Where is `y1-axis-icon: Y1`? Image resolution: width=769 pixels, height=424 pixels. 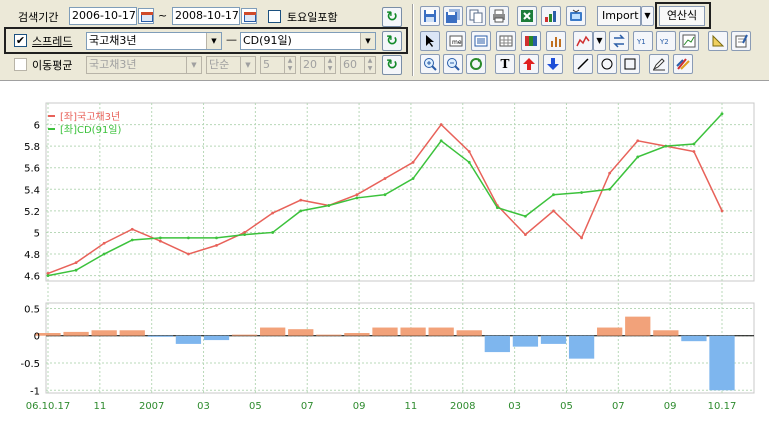
y1-axis-icon: Y1 is located at coordinates (643, 41).